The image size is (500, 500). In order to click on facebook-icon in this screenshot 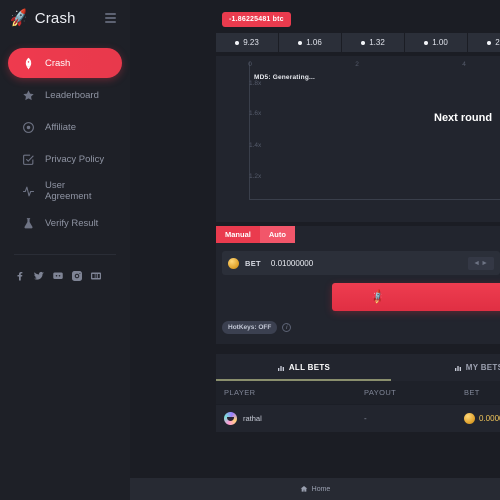, I will do `click(19, 275)`.